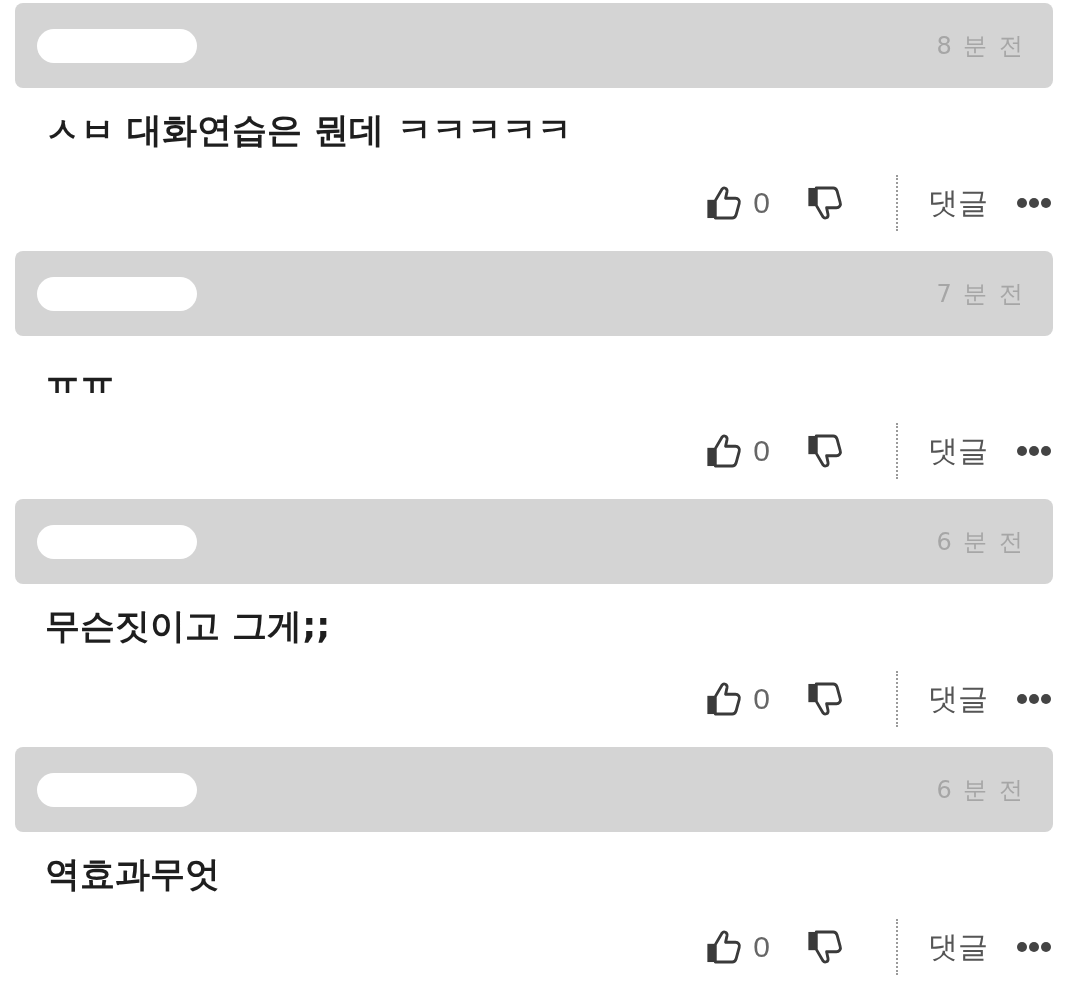  I want to click on comment-text: ㅅㅂ 대화연습은 뭔데 ㅋㅋㅋㅋㅋ, so click(309, 130).